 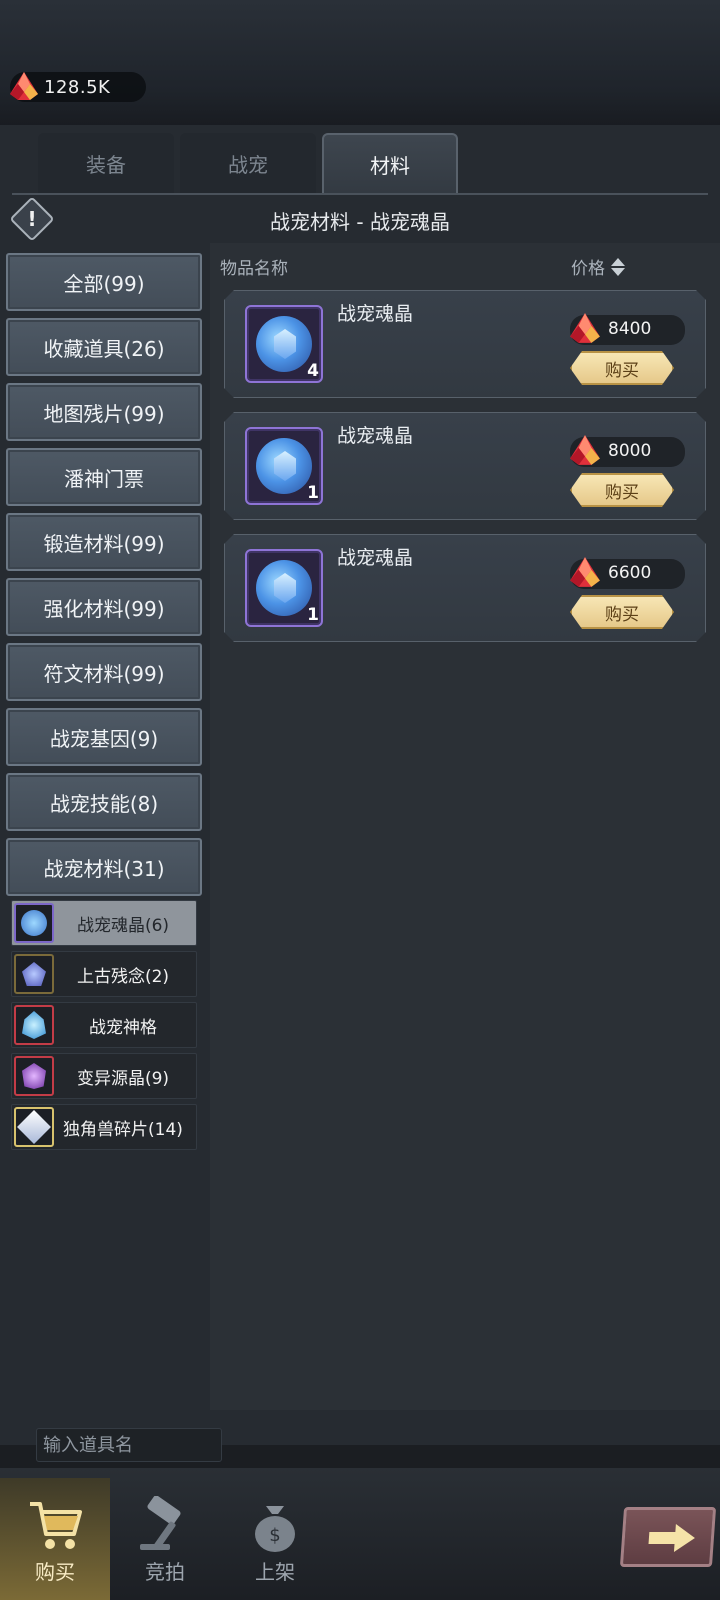 I want to click on column-item-name: 物品名称, so click(x=254, y=269).